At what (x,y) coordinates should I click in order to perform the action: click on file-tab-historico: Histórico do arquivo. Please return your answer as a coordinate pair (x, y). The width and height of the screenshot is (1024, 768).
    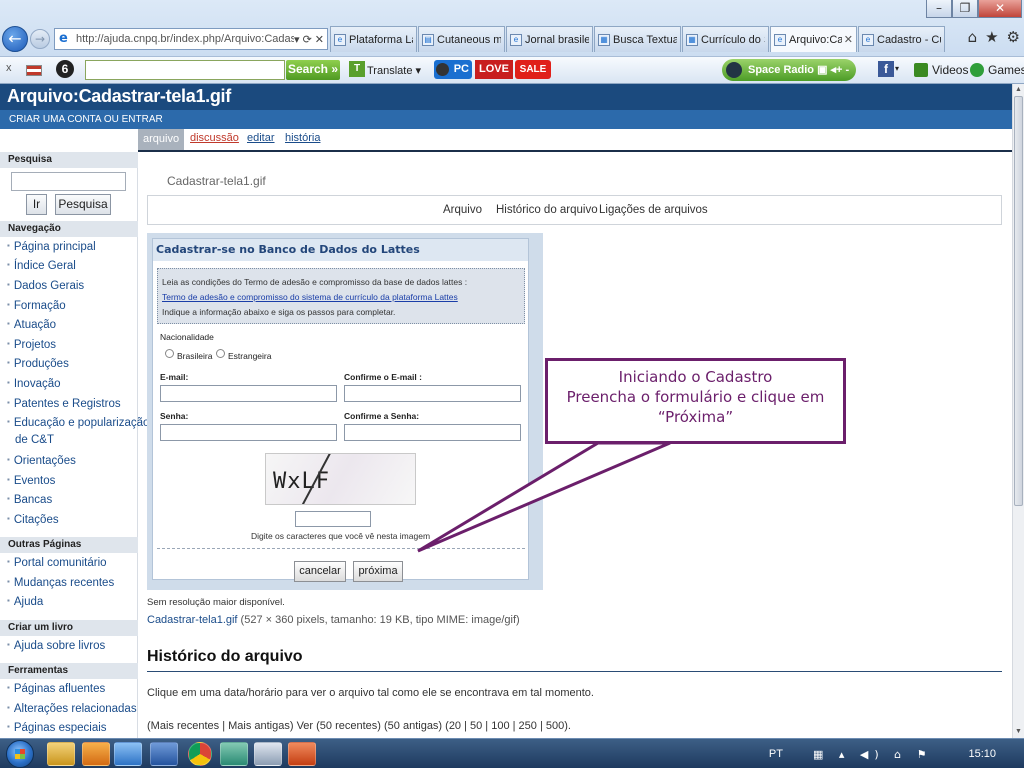
    Looking at the image, I should click on (547, 210).